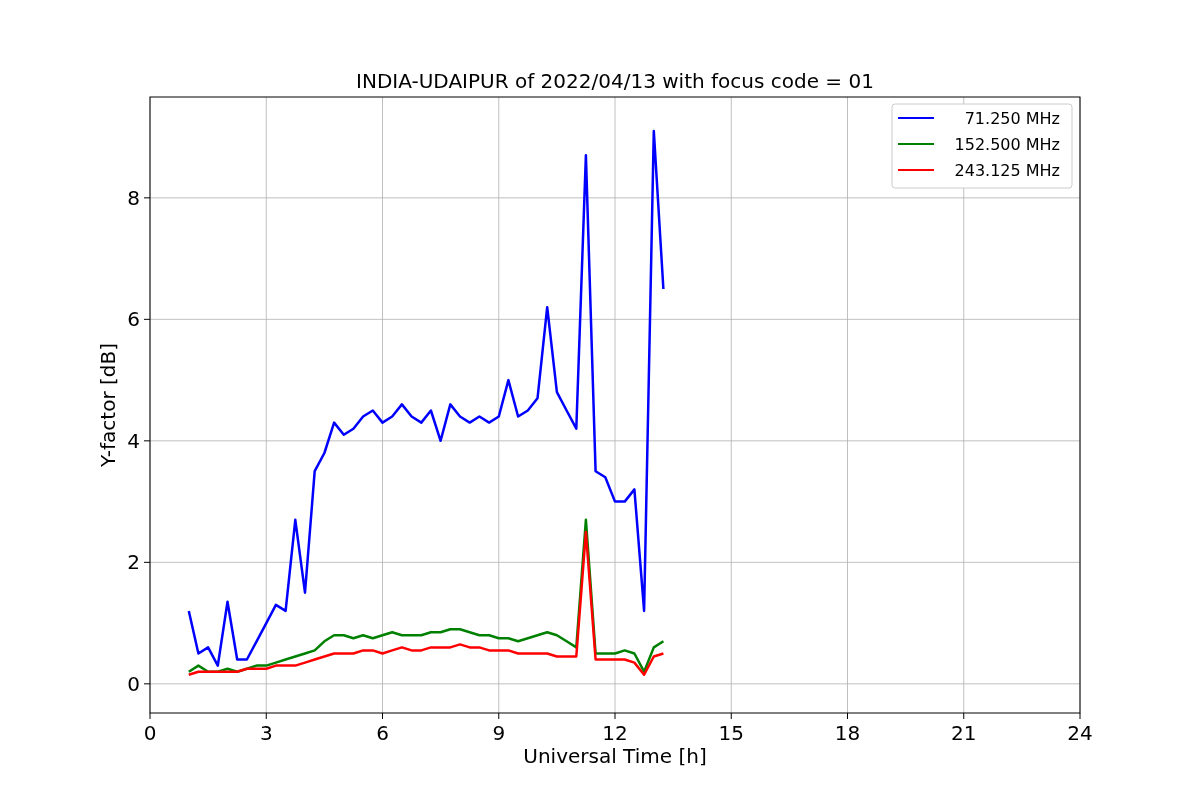  Describe the element at coordinates (133, 683) in the screenshot. I see `y-tick-label: 0` at that location.